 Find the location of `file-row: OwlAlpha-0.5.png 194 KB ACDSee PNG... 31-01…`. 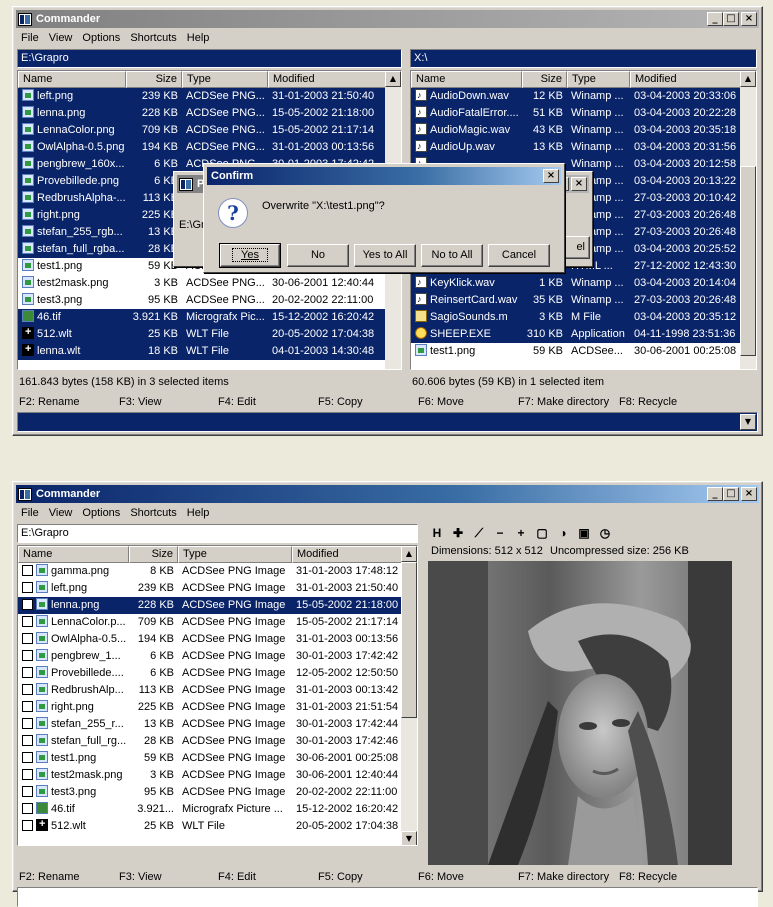

file-row: OwlAlpha-0.5.png 194 KB ACDSee PNG... 31-01… is located at coordinates (202, 147).